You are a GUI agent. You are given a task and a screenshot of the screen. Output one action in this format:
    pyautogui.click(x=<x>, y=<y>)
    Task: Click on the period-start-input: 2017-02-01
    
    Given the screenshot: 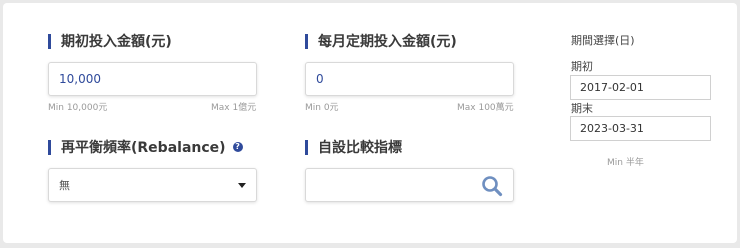 What is the action you would take?
    pyautogui.click(x=640, y=87)
    